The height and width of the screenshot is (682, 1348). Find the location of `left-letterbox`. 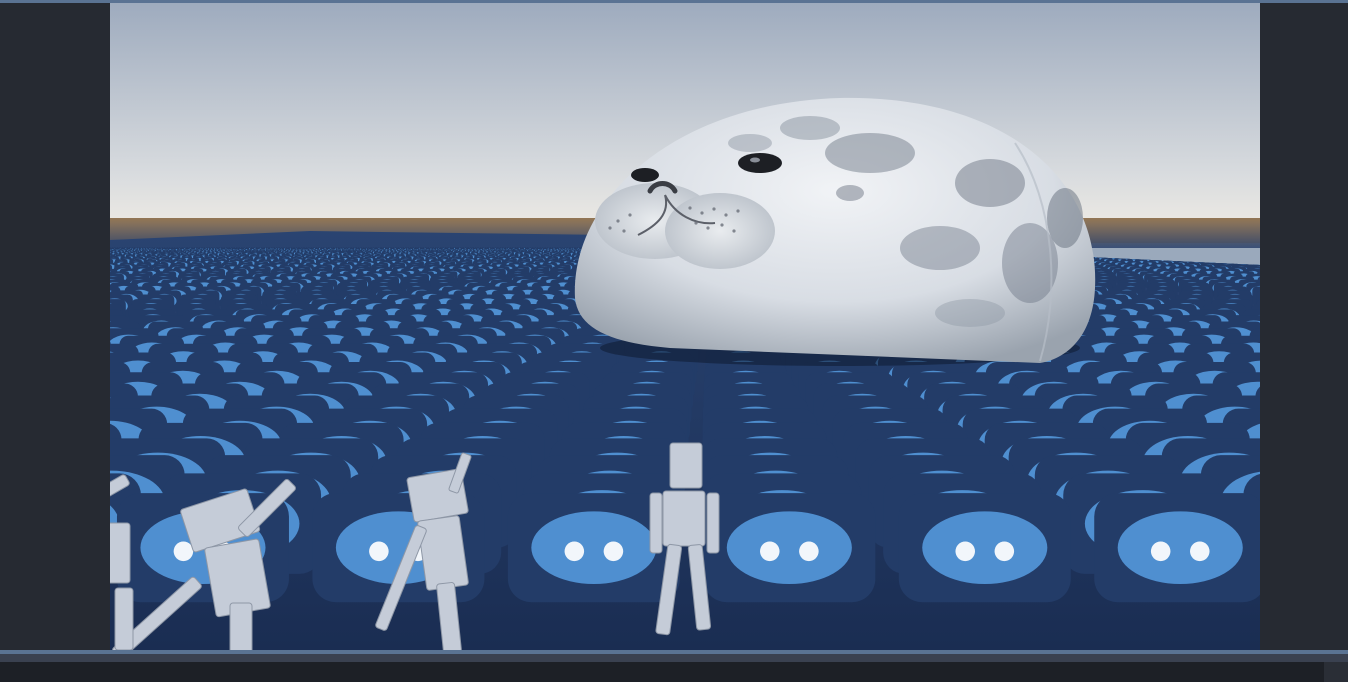

left-letterbox is located at coordinates (55, 326).